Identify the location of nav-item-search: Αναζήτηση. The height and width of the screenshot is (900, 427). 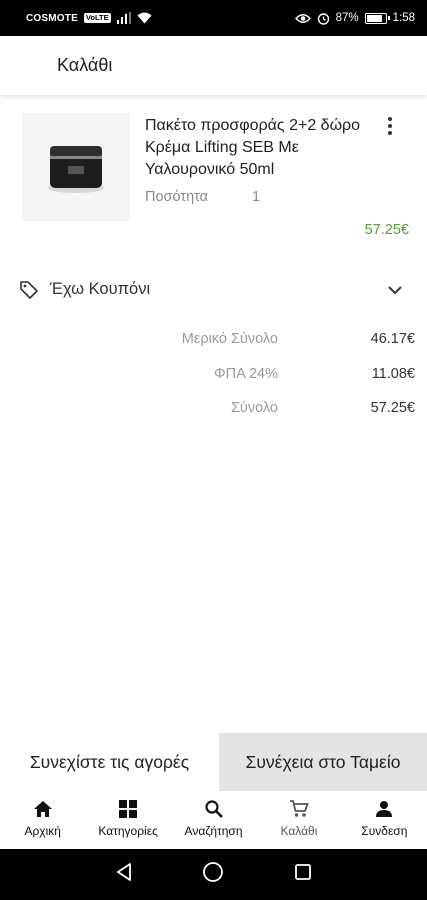
(213, 820).